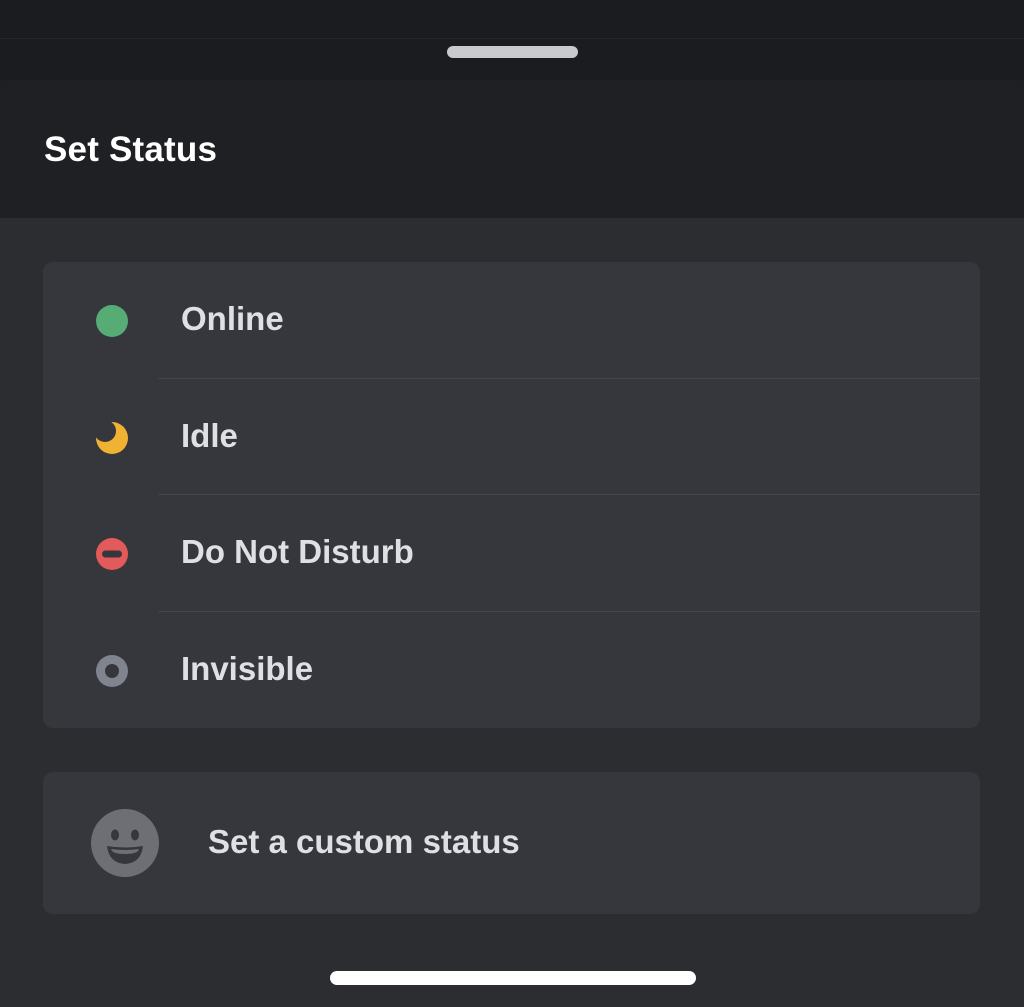 Image resolution: width=1024 pixels, height=1007 pixels. Describe the element at coordinates (511, 670) in the screenshot. I see `status-option-invisible: Invisible` at that location.